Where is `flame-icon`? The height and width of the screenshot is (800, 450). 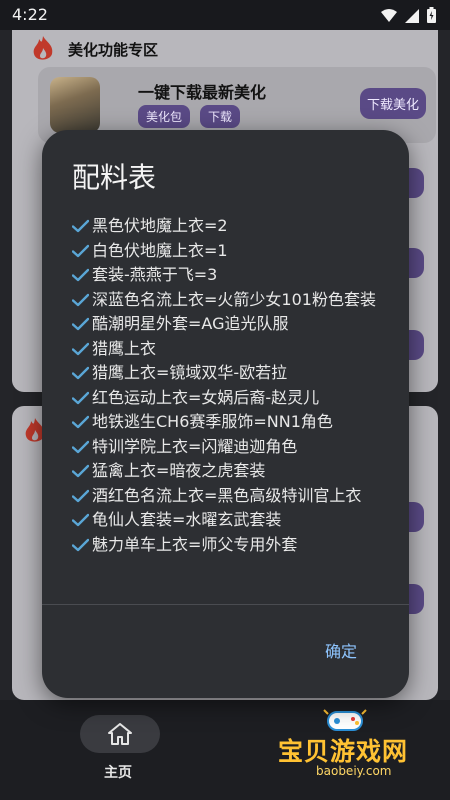
flame-icon is located at coordinates (43, 49).